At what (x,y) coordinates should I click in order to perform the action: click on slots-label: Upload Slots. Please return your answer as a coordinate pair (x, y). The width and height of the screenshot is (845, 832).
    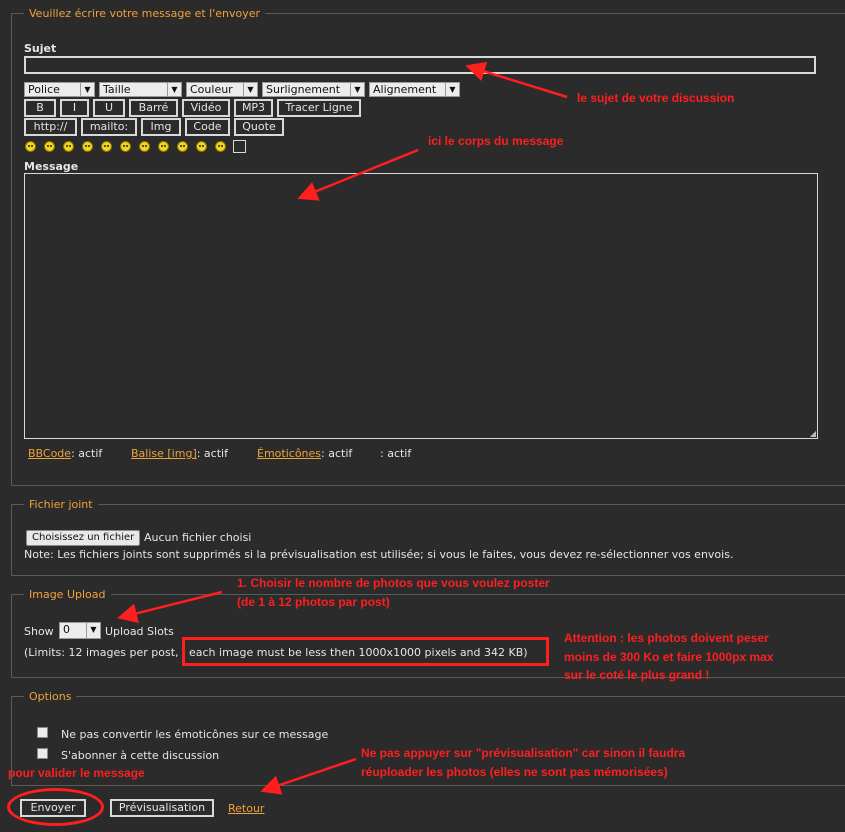
    Looking at the image, I should click on (139, 631).